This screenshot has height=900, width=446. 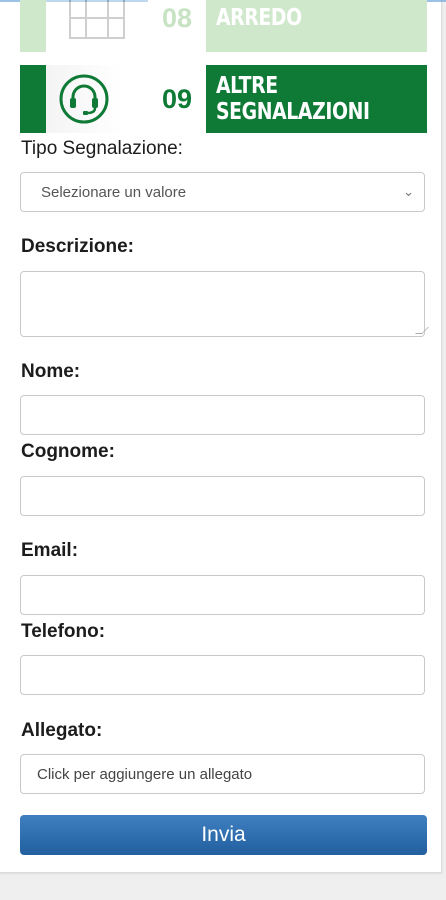 I want to click on headset-icon, so click(x=84, y=99).